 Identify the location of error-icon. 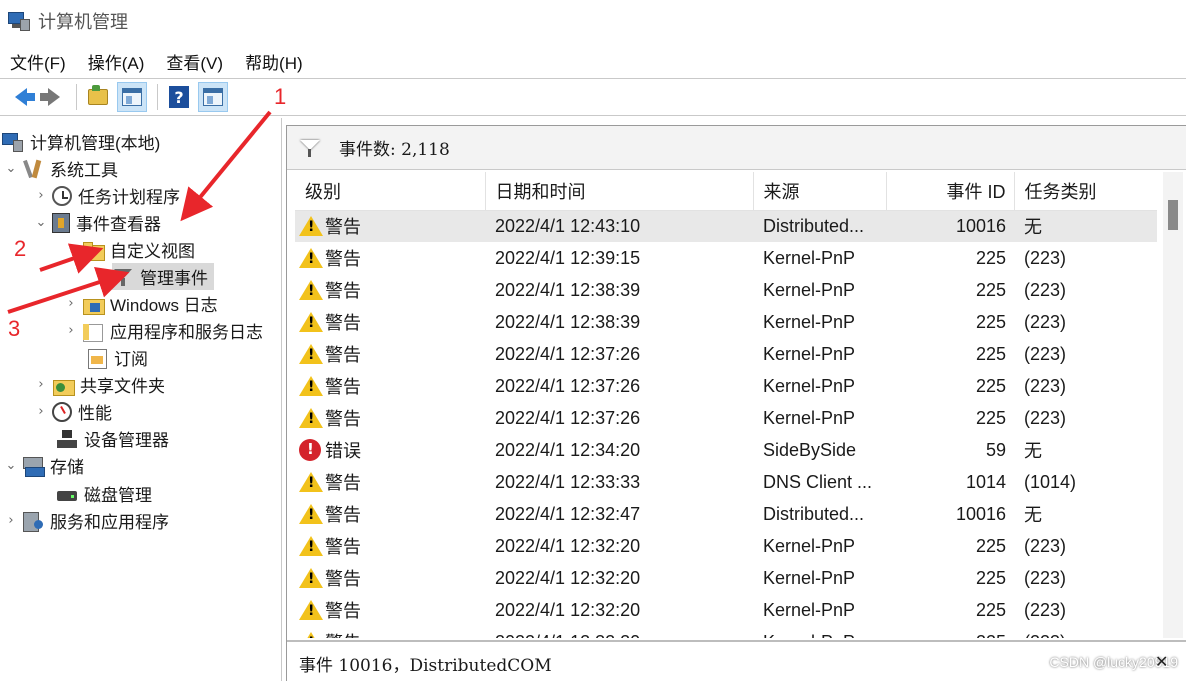
(310, 450).